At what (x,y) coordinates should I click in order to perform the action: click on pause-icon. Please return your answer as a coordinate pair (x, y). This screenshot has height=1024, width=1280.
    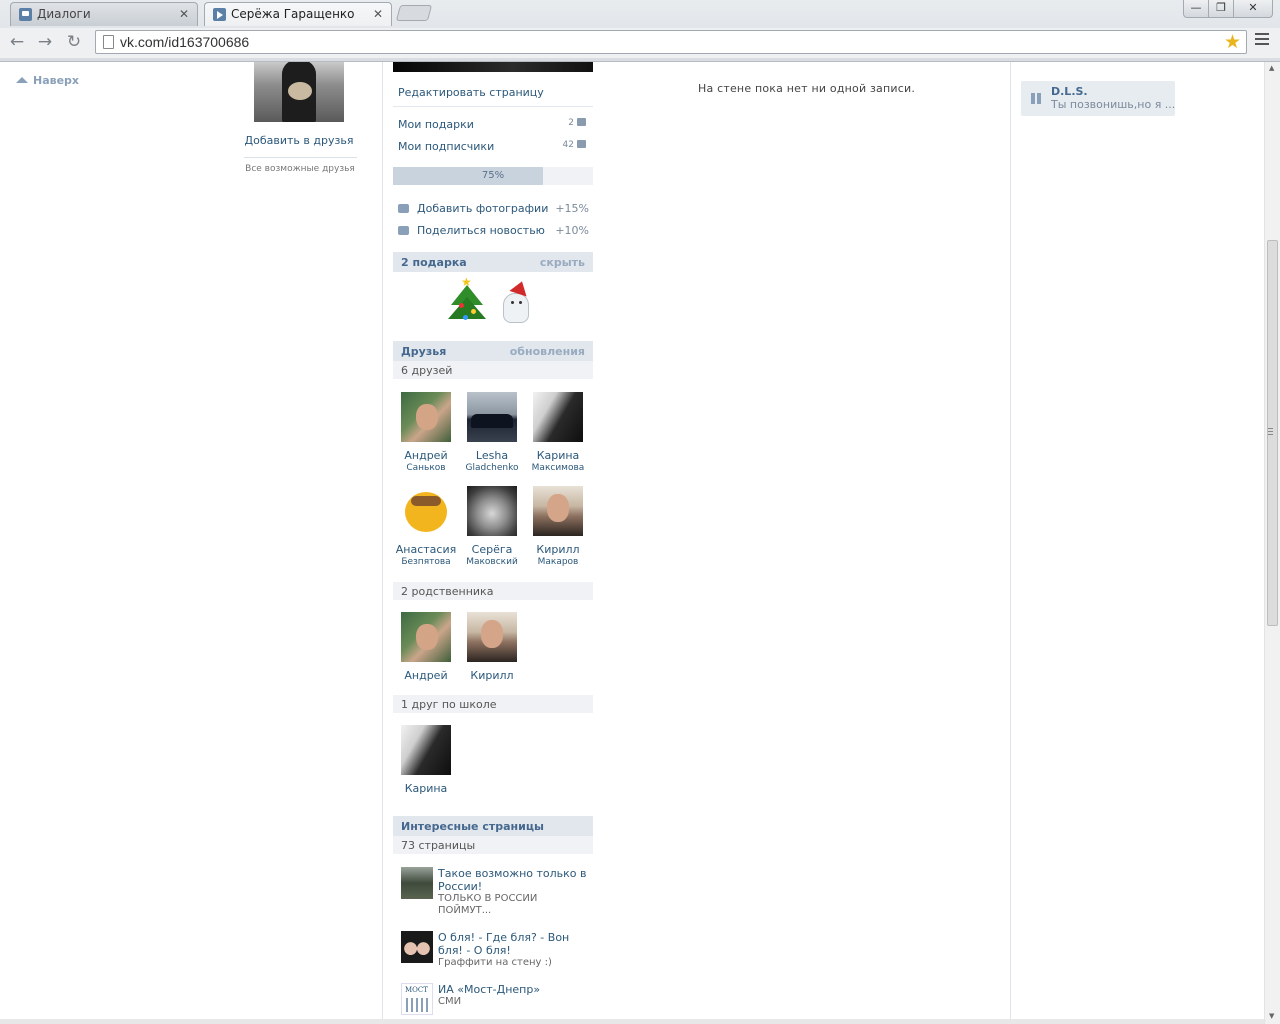
    Looking at the image, I should click on (1036, 98).